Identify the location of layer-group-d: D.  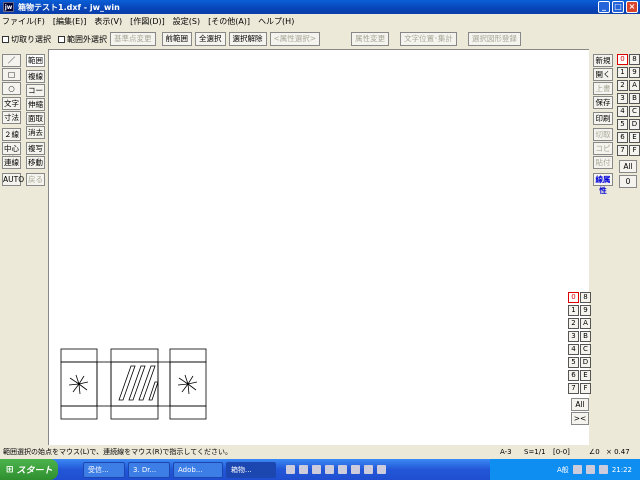
(634, 124).